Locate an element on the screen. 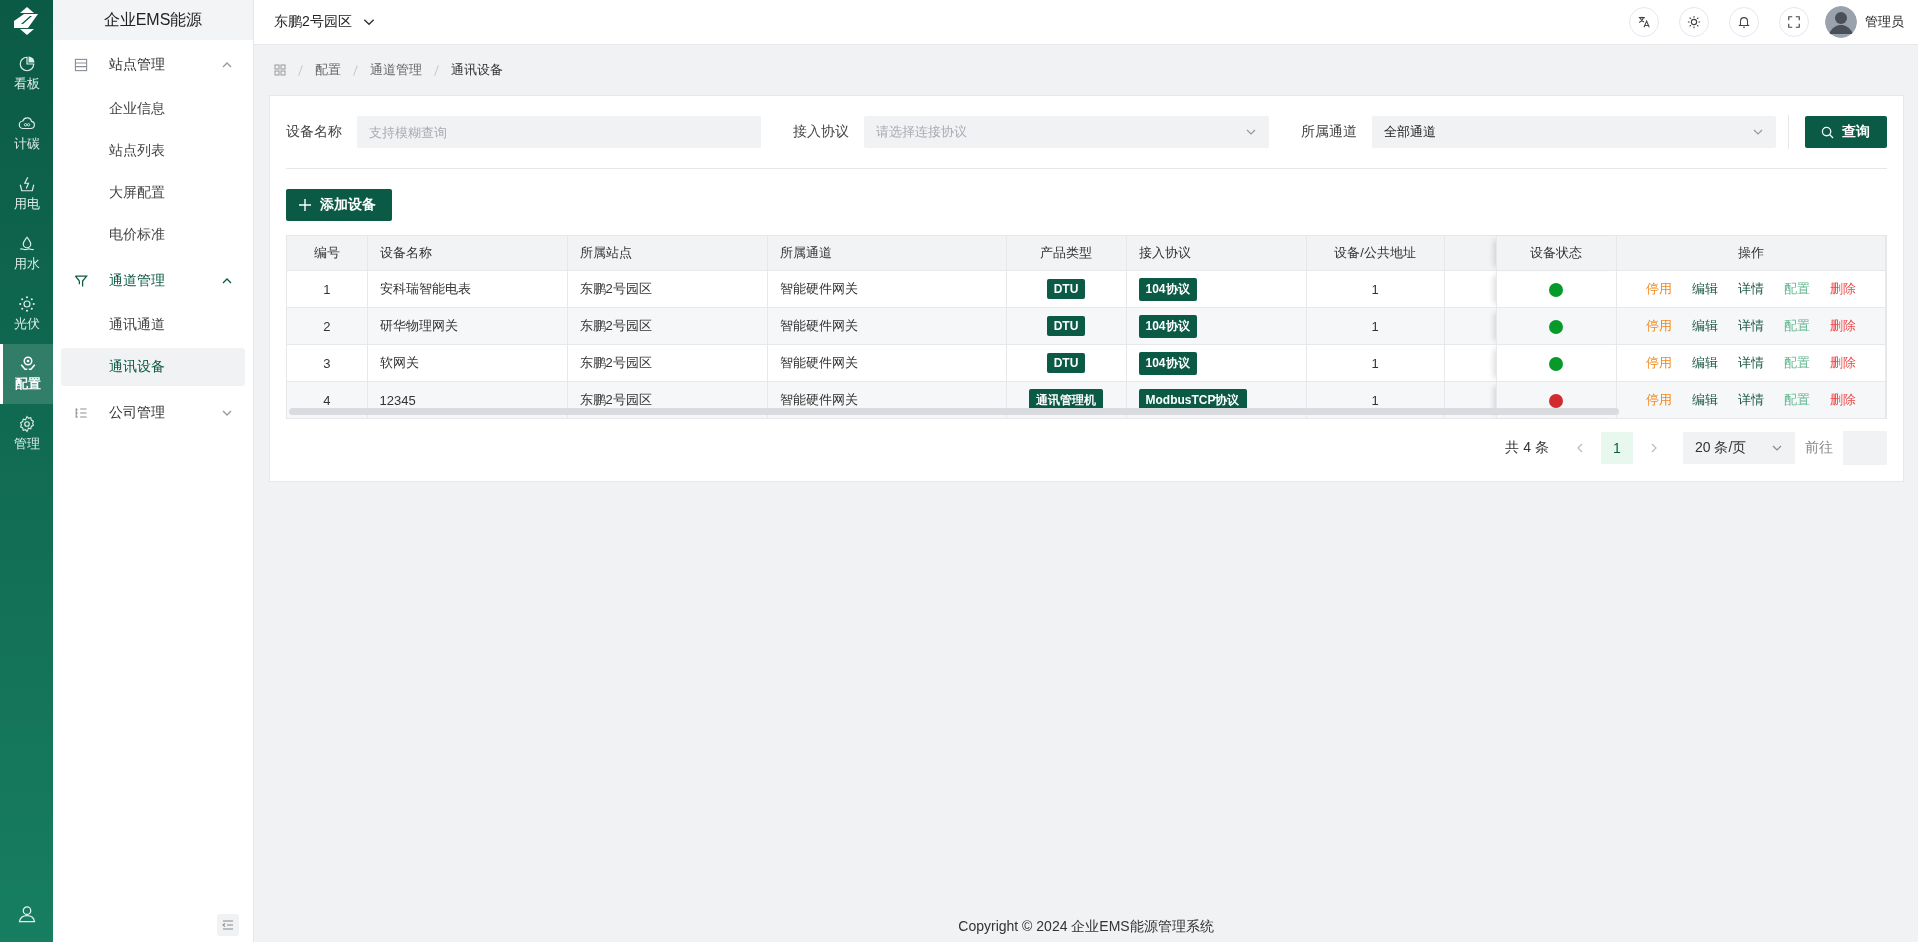 The width and height of the screenshot is (1918, 942). filter-label: 所属通道 is located at coordinates (1328, 132).